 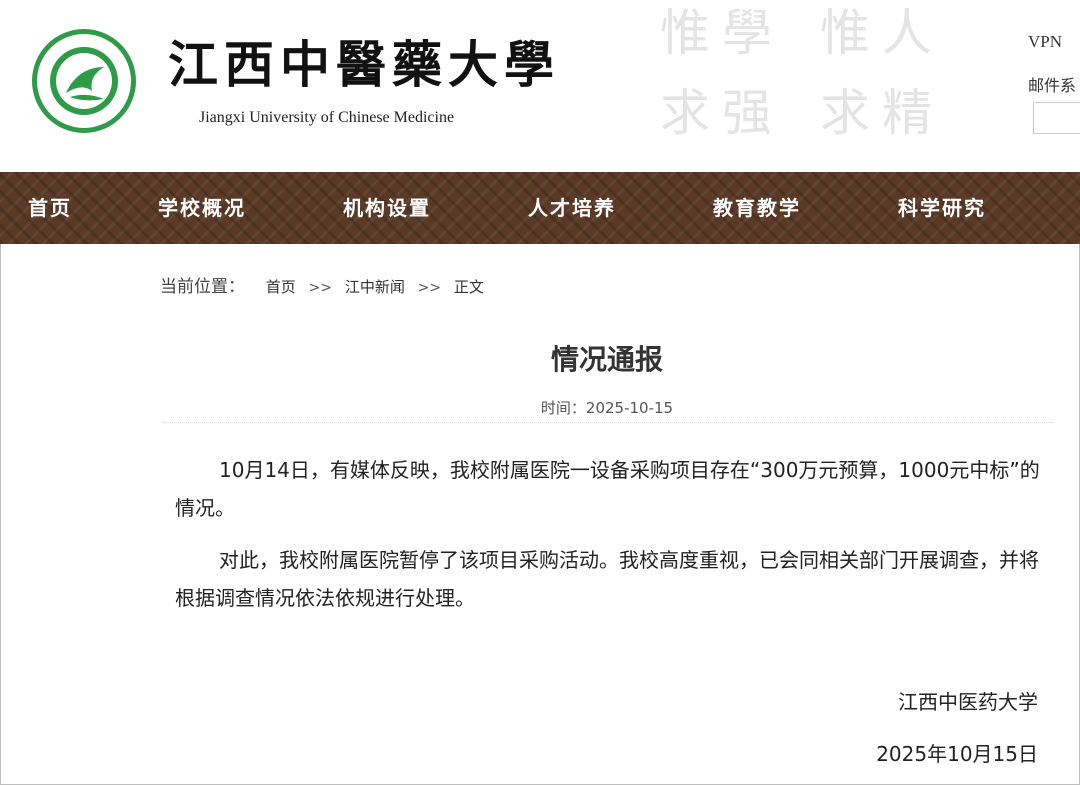 I want to click on university-name-en: Jiangxi University of Chinese Medicine, so click(x=327, y=117).